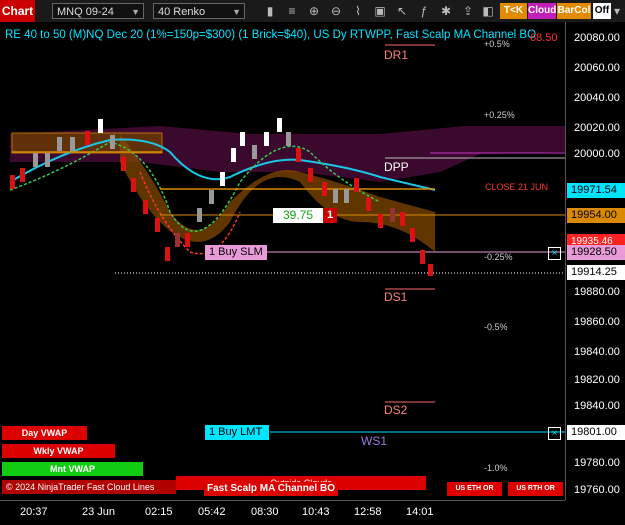 Image resolution: width=625 pixels, height=525 pixels. I want to click on drawing-tool-icon: ⌇, so click(358, 11).